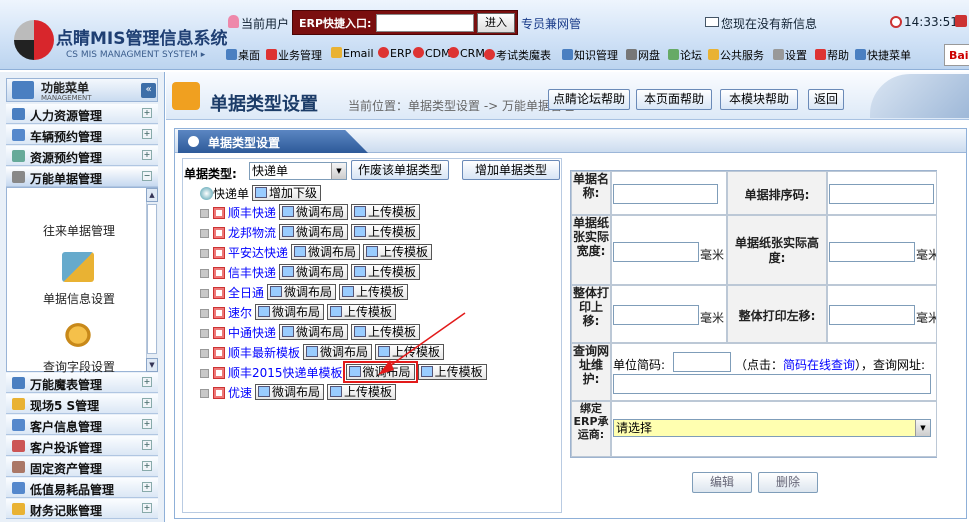 The image size is (969, 522). Describe the element at coordinates (872, 315) in the screenshot. I see `offset-left-input` at that location.